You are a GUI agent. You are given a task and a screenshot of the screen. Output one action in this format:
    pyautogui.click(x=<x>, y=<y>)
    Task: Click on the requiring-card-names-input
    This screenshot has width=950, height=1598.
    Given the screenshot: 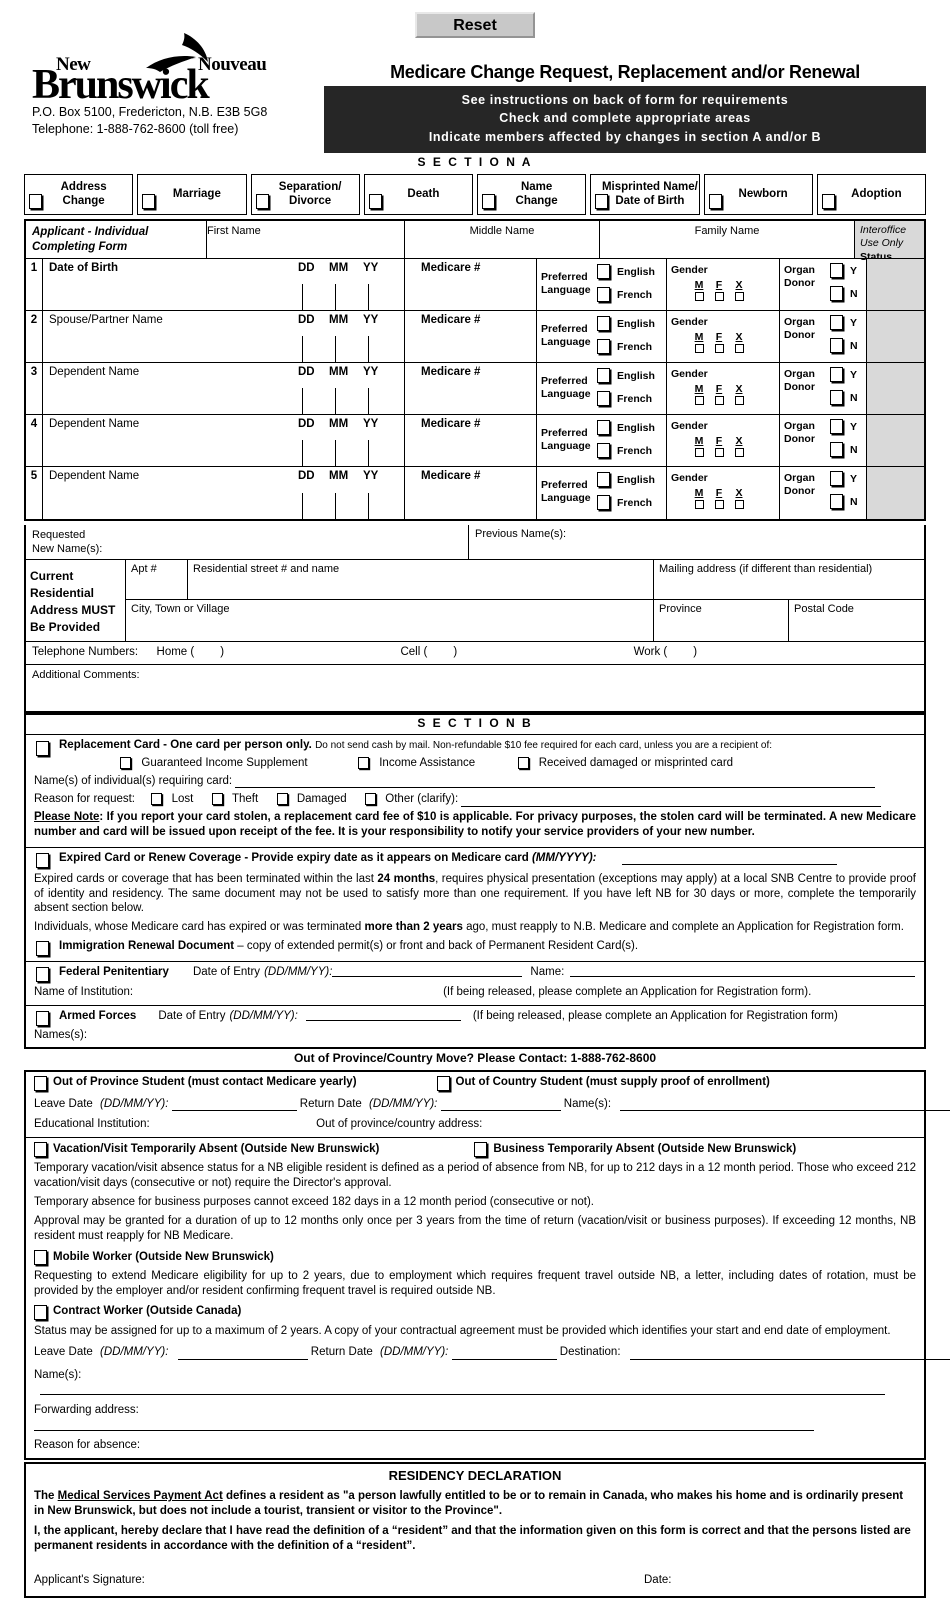 What is the action you would take?
    pyautogui.click(x=555, y=783)
    